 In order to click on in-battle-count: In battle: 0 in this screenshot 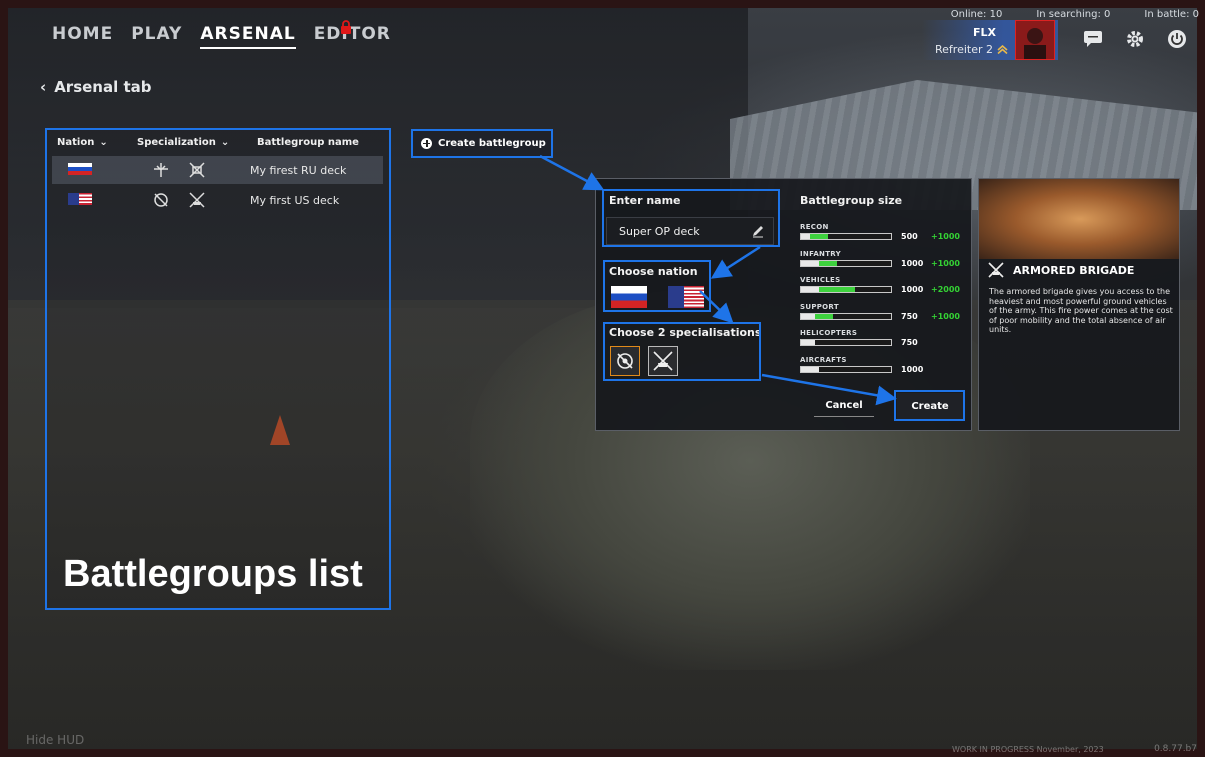, I will do `click(1171, 14)`.